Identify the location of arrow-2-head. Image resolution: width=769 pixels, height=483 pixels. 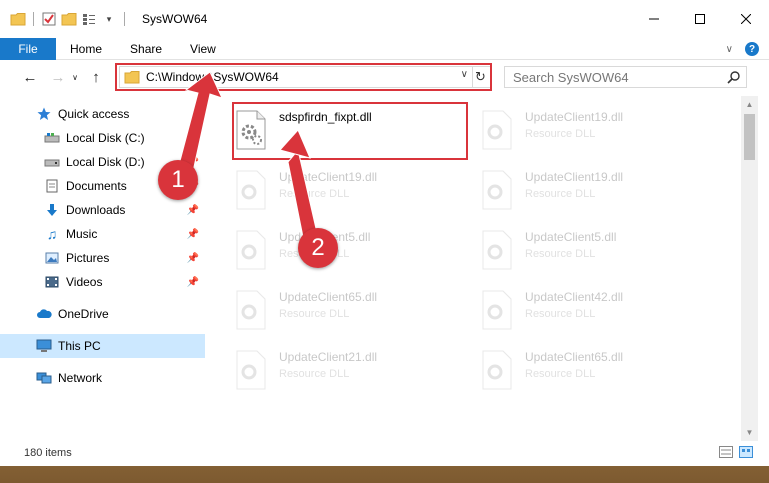
(295, 144).